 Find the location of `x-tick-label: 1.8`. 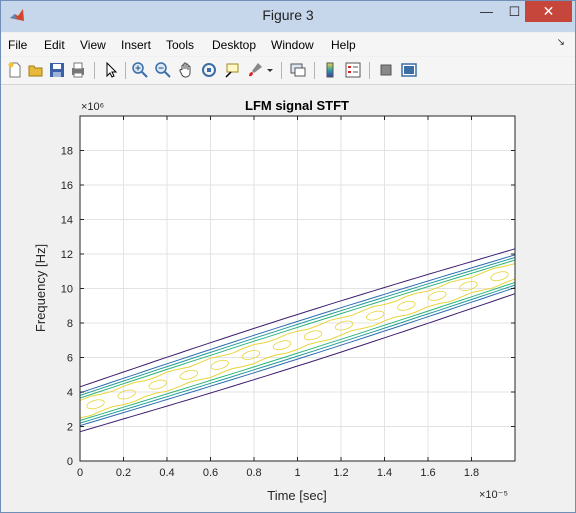

x-tick-label: 1.8 is located at coordinates (471, 473).